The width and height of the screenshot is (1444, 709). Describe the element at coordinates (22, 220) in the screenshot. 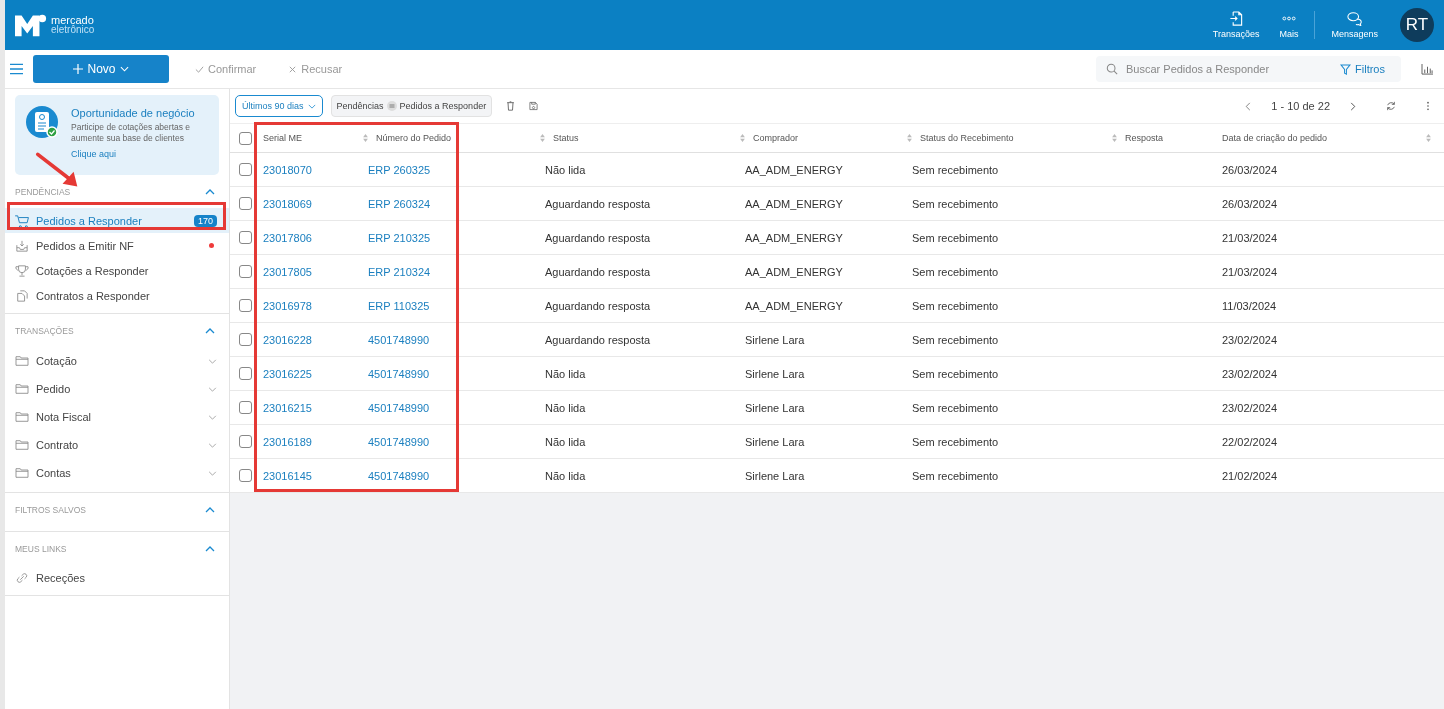

I see `cart-icon` at that location.